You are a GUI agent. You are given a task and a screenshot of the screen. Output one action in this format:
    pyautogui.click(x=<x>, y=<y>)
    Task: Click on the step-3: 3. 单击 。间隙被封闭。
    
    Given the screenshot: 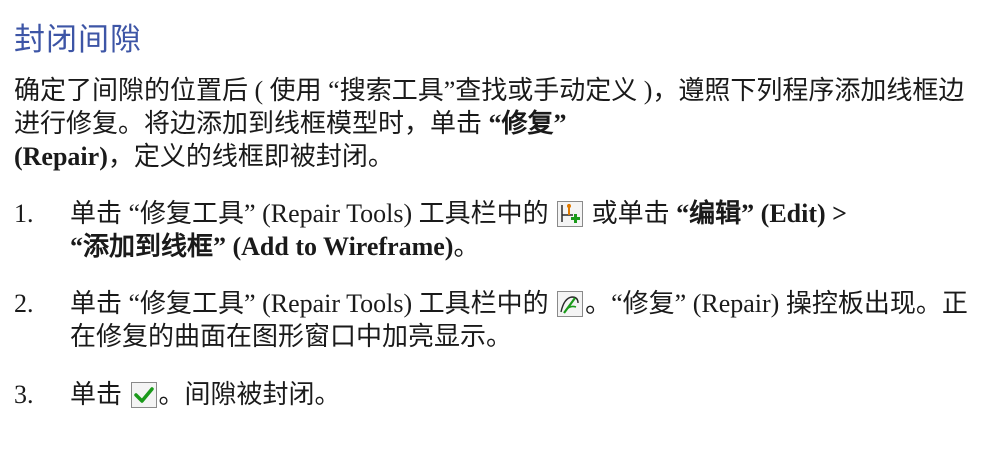 What is the action you would take?
    pyautogui.click(x=496, y=394)
    